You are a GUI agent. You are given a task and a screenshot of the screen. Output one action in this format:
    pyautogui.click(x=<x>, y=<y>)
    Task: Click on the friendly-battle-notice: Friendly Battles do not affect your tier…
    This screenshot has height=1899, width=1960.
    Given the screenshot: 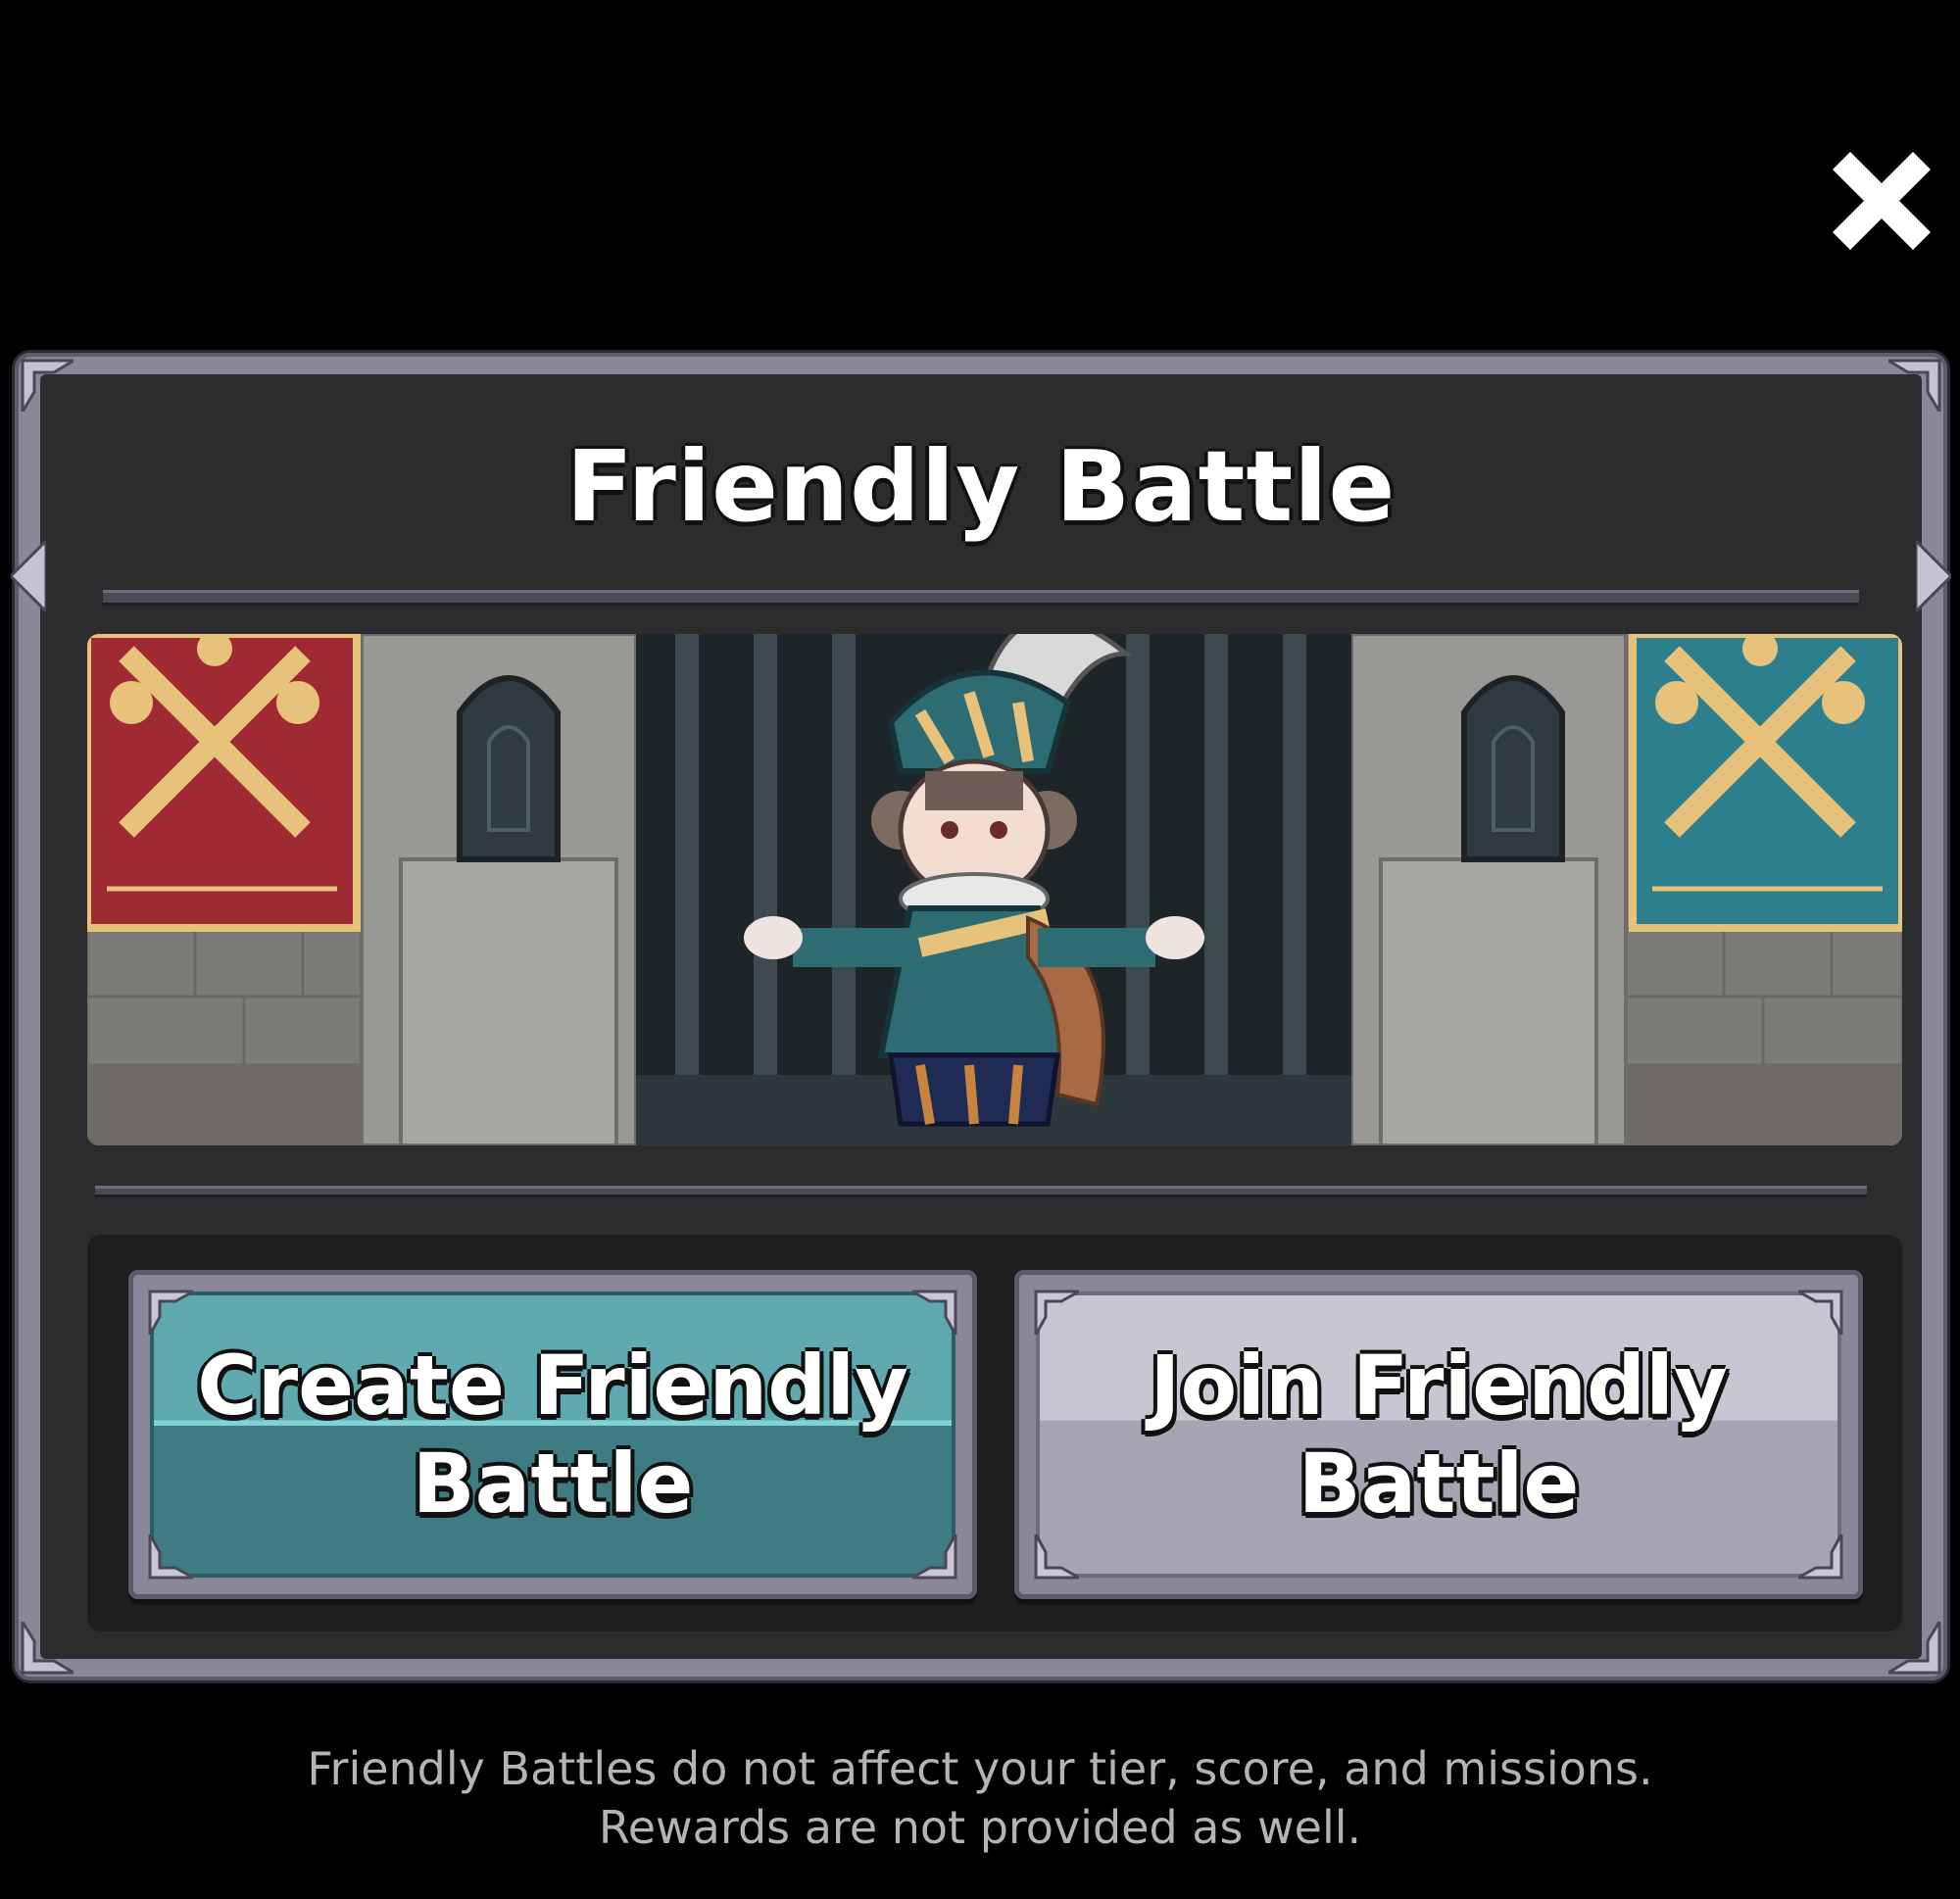 What is the action you would take?
    pyautogui.click(x=980, y=1798)
    